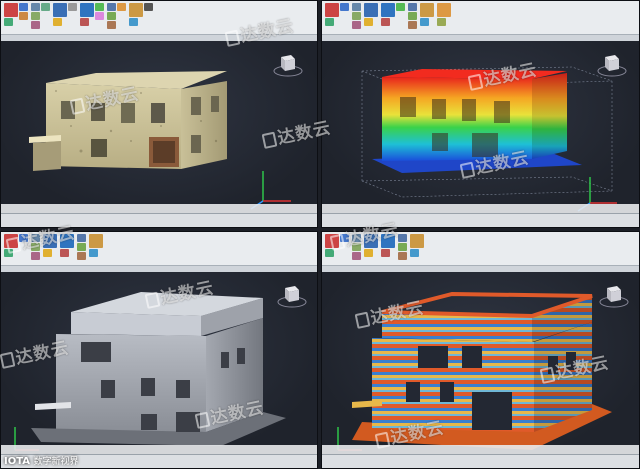  I want to click on material-icon, so click(441, 22).